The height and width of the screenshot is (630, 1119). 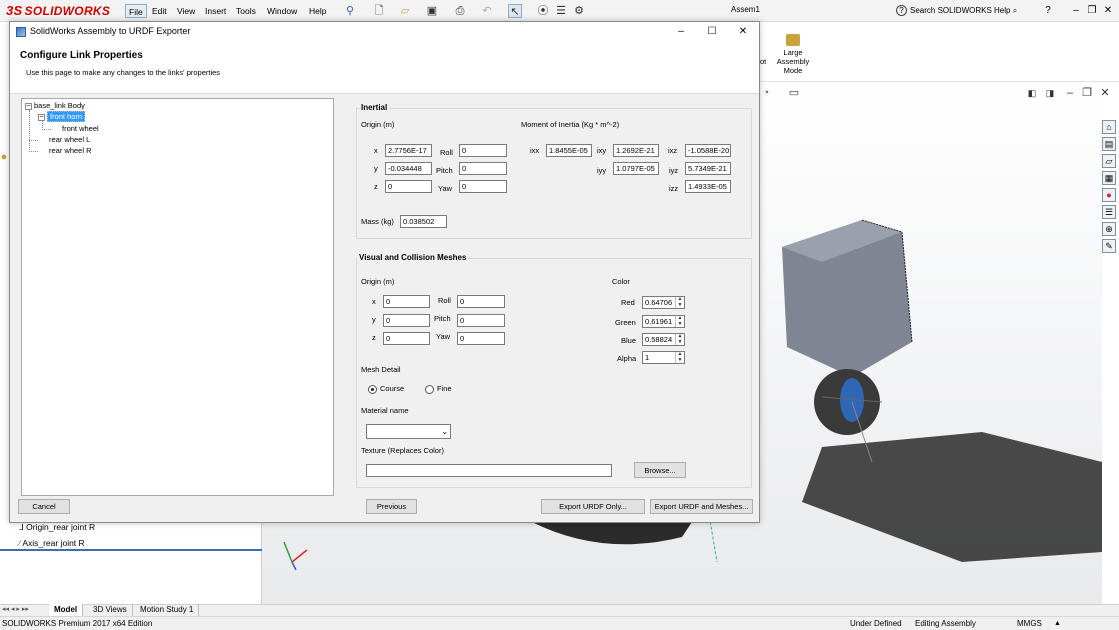 What do you see at coordinates (481, 320) in the screenshot?
I see `visual-pitch-input: 0` at bounding box center [481, 320].